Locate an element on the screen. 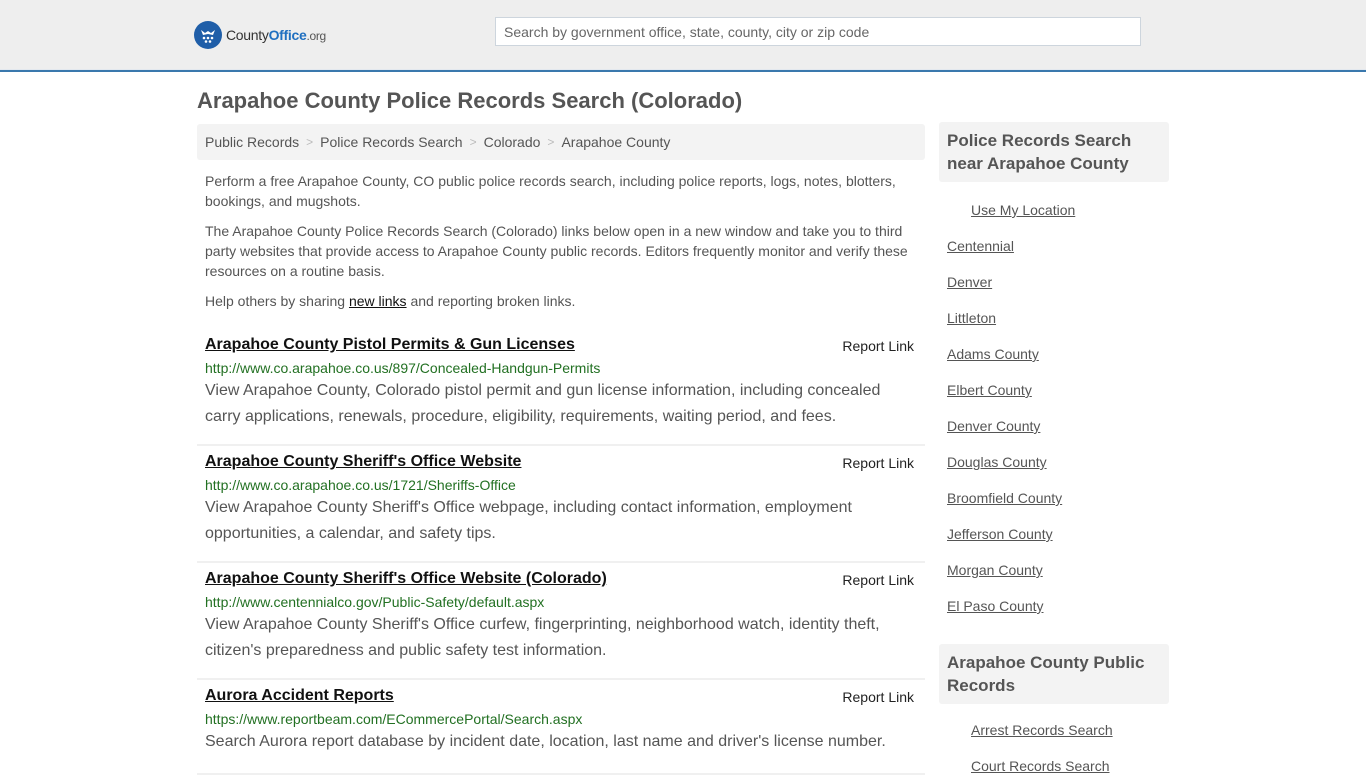  logo-county: County is located at coordinates (247, 35).